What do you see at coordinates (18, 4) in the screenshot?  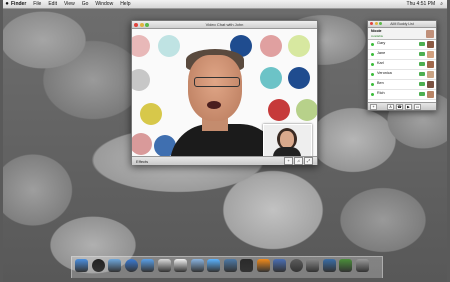 I see `menu-finder: Finder` at bounding box center [18, 4].